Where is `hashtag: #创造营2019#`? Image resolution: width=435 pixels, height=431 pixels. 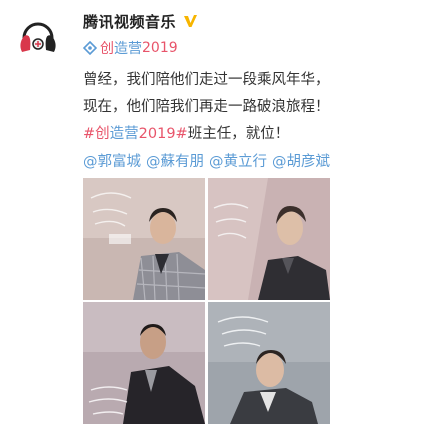
hashtag: #创造营2019# is located at coordinates (135, 134).